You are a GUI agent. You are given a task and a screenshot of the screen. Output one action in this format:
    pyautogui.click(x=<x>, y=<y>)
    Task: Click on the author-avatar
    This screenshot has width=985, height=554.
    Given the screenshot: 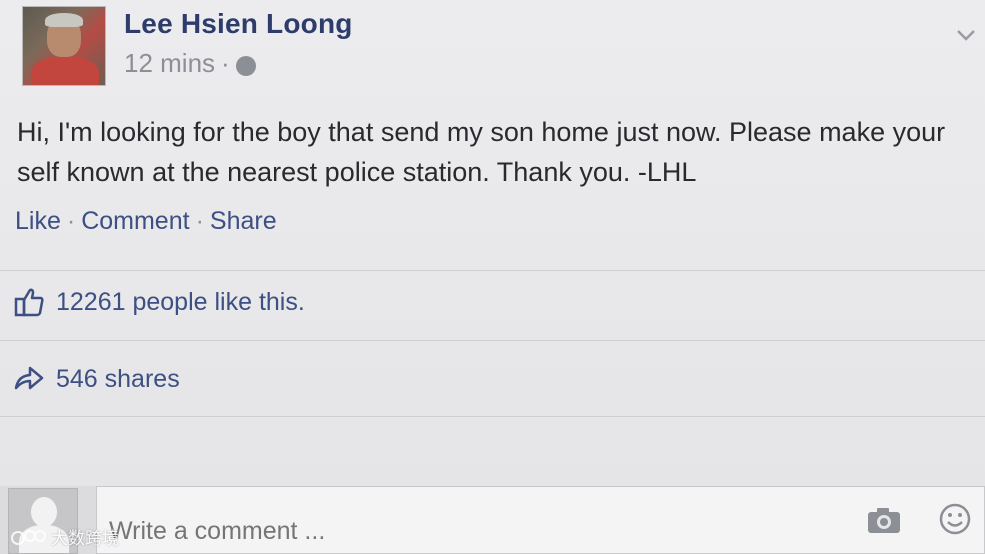 What is the action you would take?
    pyautogui.click(x=64, y=46)
    